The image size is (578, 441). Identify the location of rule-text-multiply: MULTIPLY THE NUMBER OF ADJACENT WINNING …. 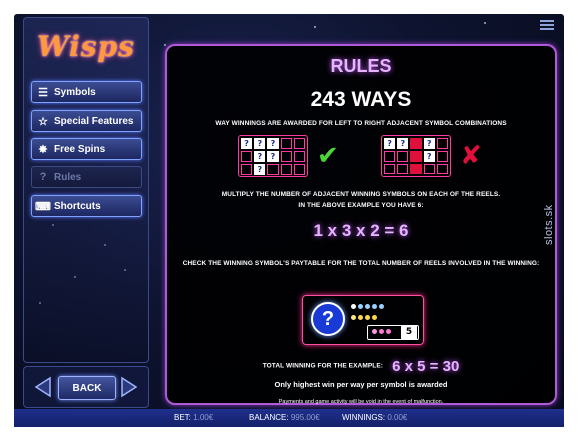
(361, 194).